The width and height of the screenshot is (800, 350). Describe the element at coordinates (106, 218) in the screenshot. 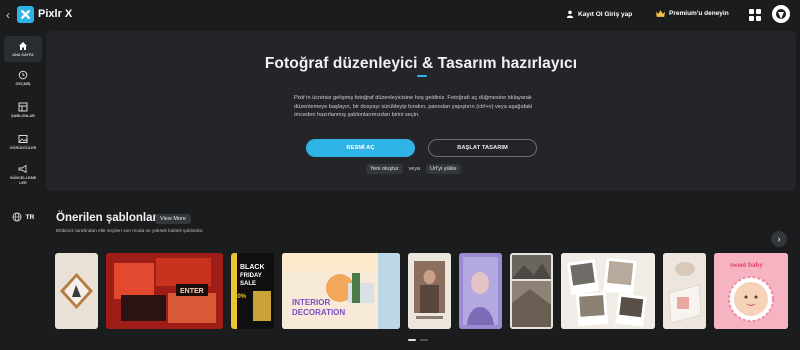

I see `templates-title: Önerilen şablonlar` at that location.